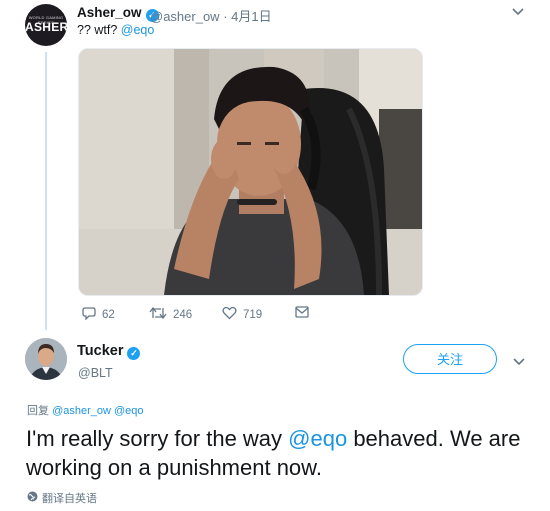  I want to click on avatar-asher: WORLD GAMING SERIES ASHER, so click(46, 25).